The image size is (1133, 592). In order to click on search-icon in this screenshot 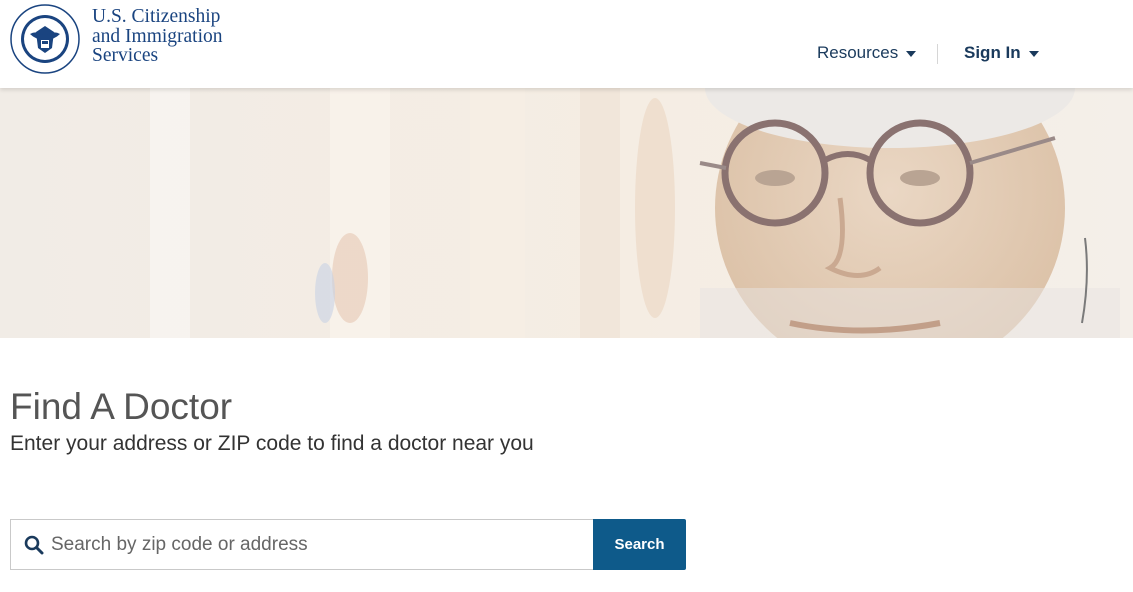, I will do `click(34, 545)`.